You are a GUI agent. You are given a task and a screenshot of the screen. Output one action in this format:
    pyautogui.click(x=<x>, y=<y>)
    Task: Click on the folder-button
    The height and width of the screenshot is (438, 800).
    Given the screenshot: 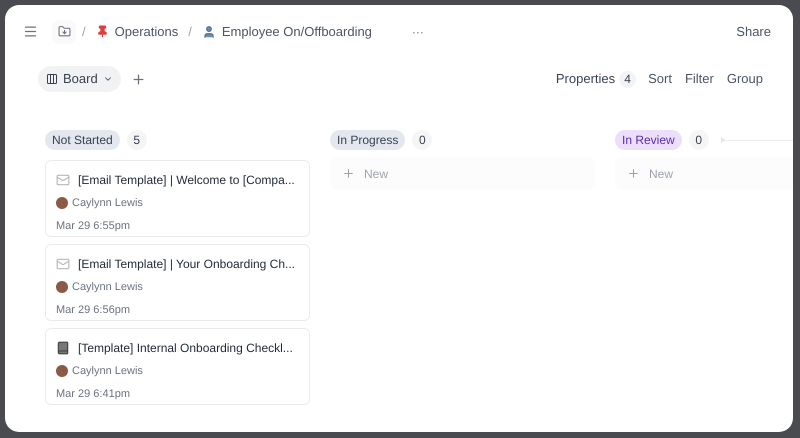 What is the action you would take?
    pyautogui.click(x=64, y=32)
    